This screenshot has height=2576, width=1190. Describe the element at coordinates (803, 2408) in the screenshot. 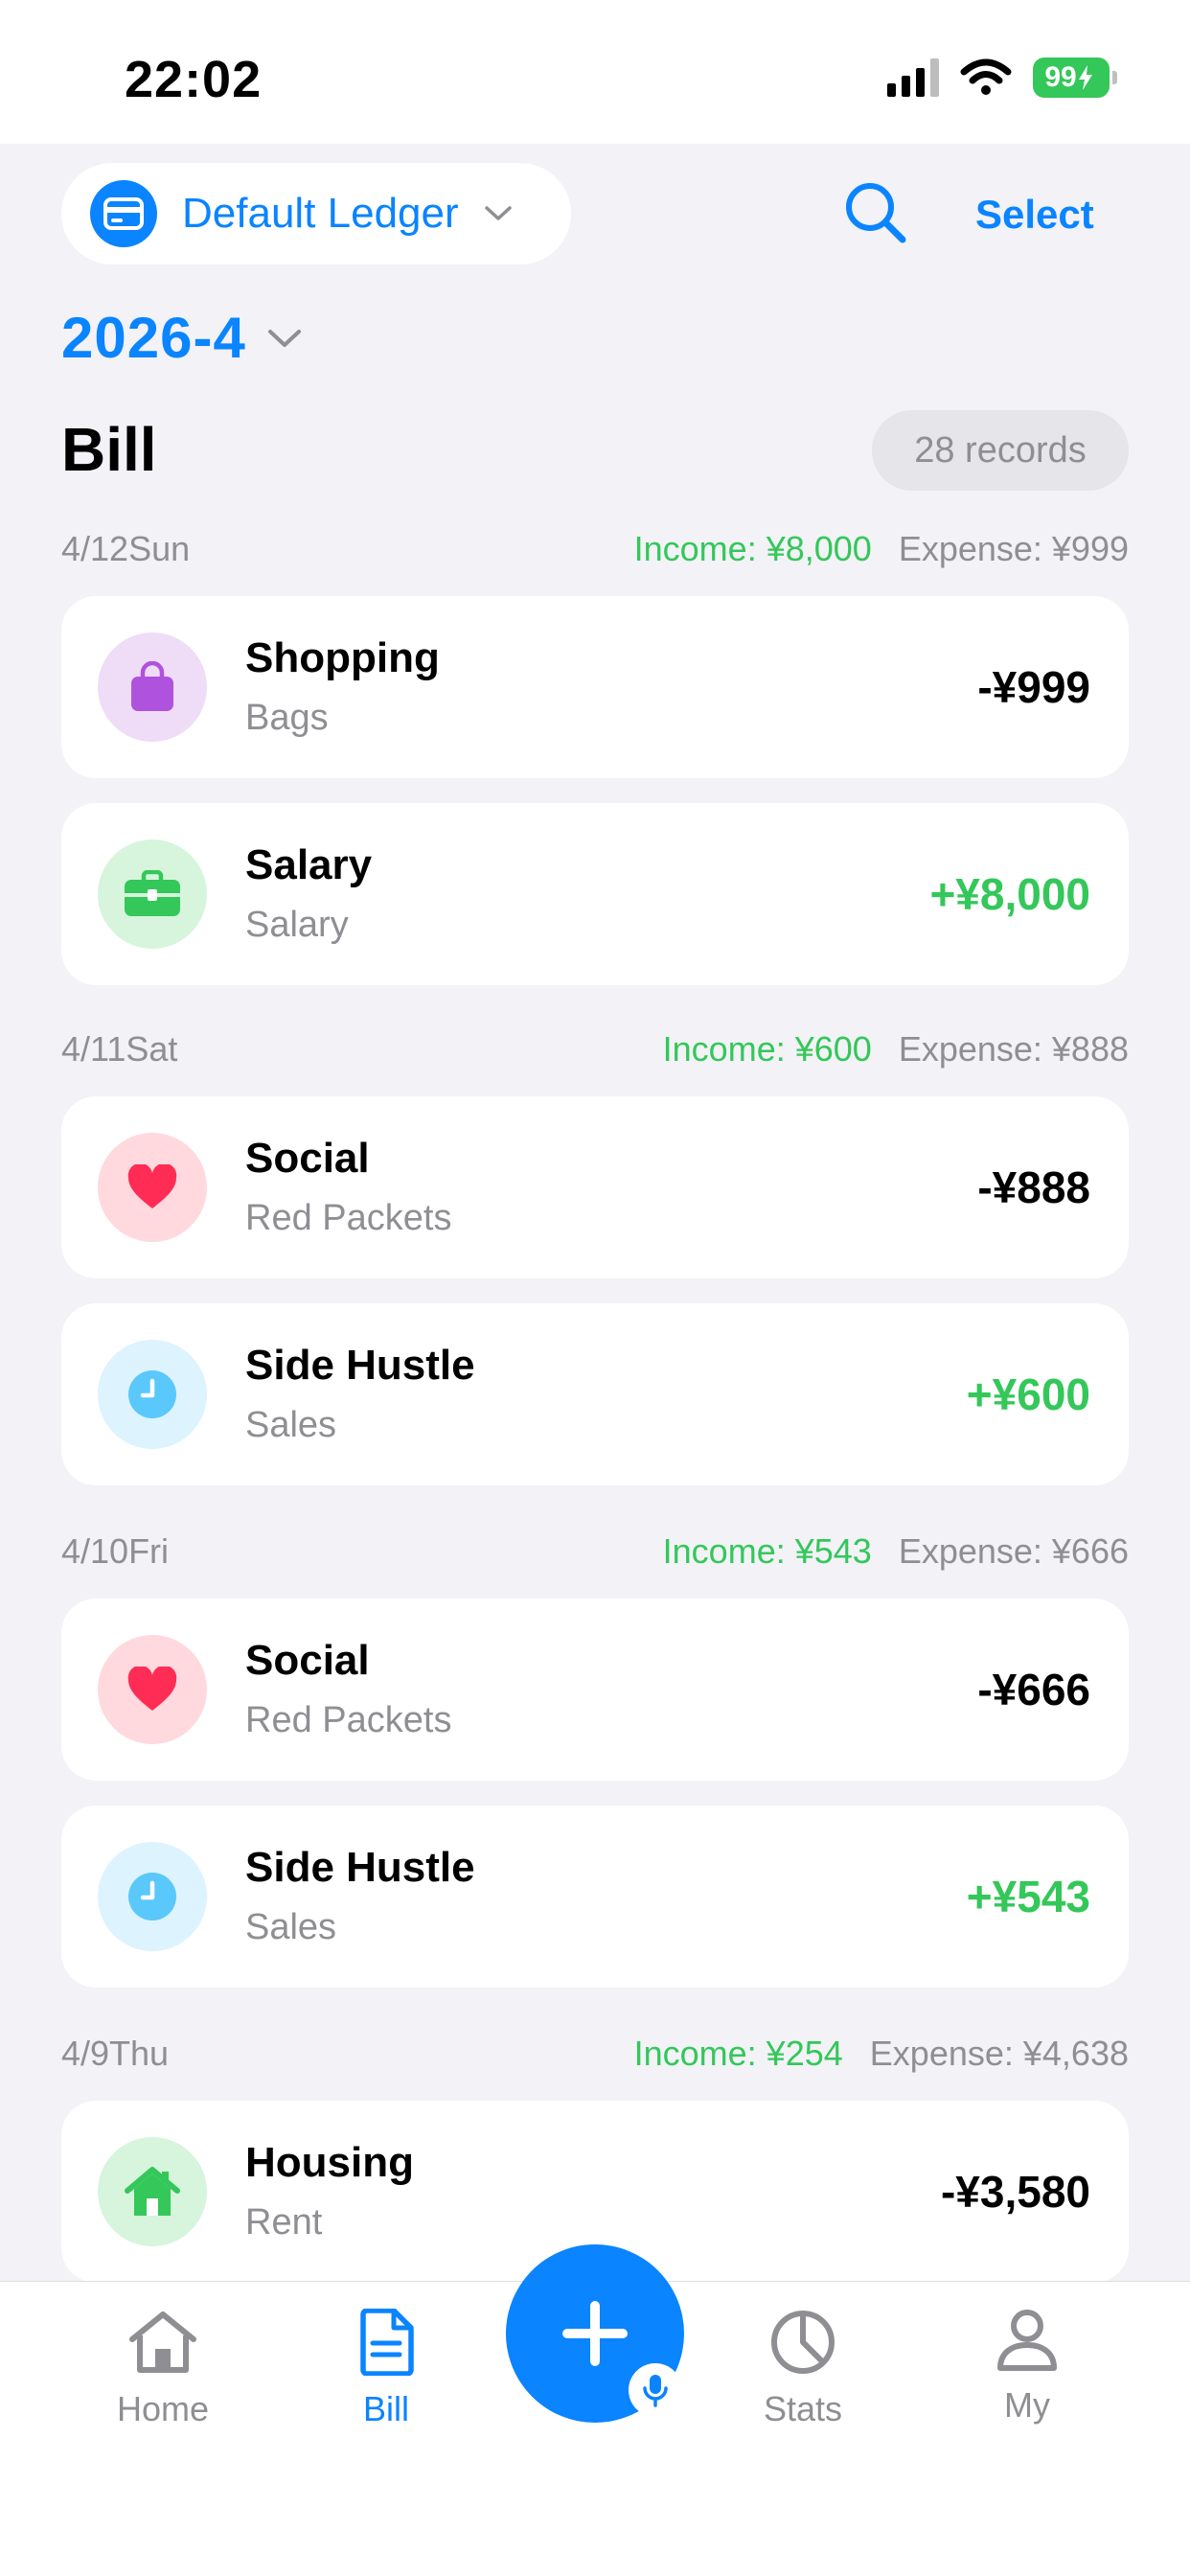

I see `tab-label: Stats` at that location.